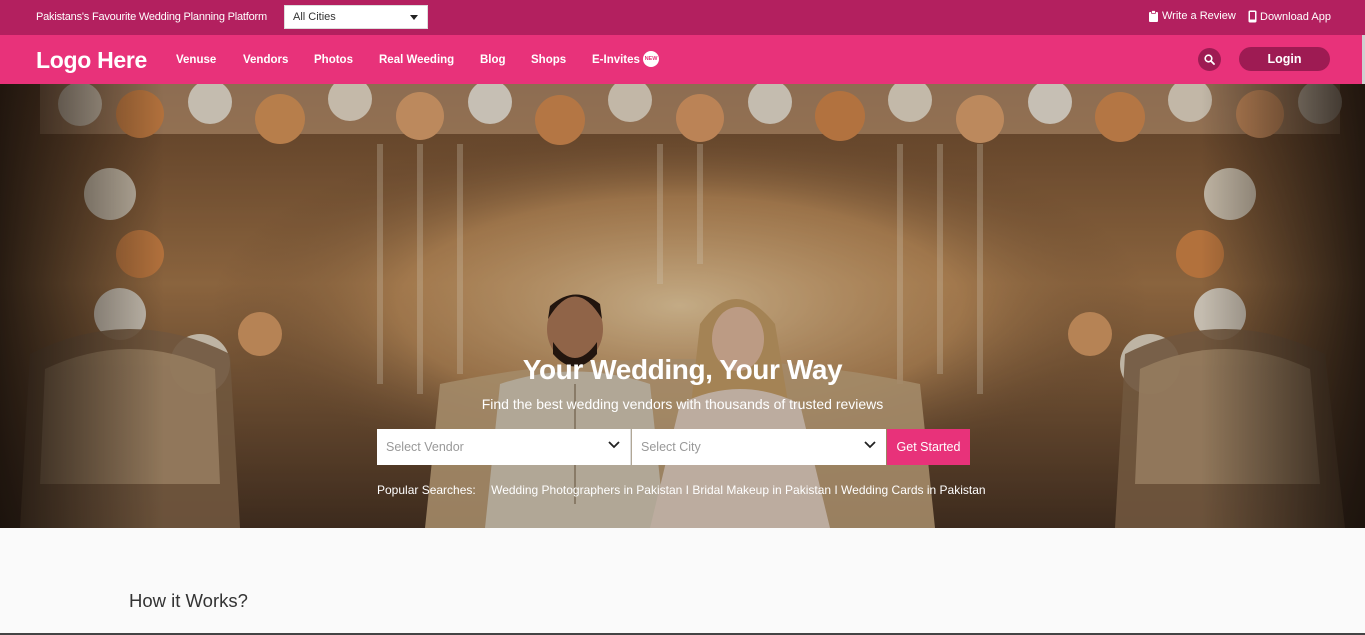 Image resolution: width=1365 pixels, height=635 pixels. Describe the element at coordinates (651, 59) in the screenshot. I see `new-badge: NEW` at that location.